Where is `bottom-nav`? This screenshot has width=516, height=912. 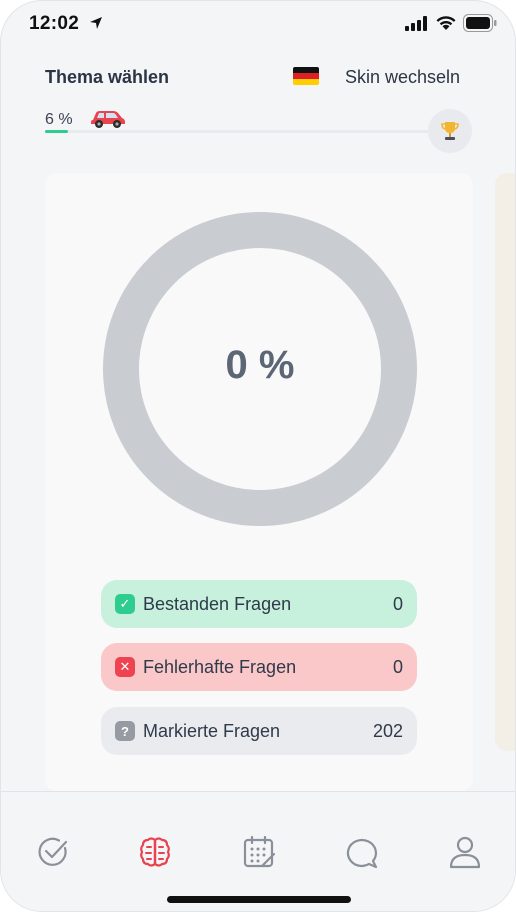 bottom-nav is located at coordinates (258, 851).